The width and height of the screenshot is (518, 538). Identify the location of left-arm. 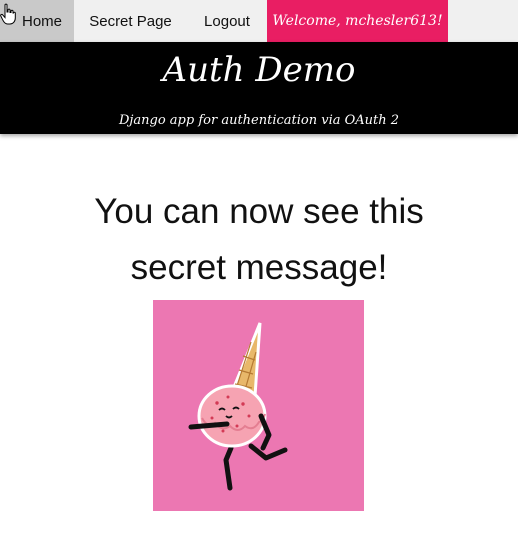
(209, 425).